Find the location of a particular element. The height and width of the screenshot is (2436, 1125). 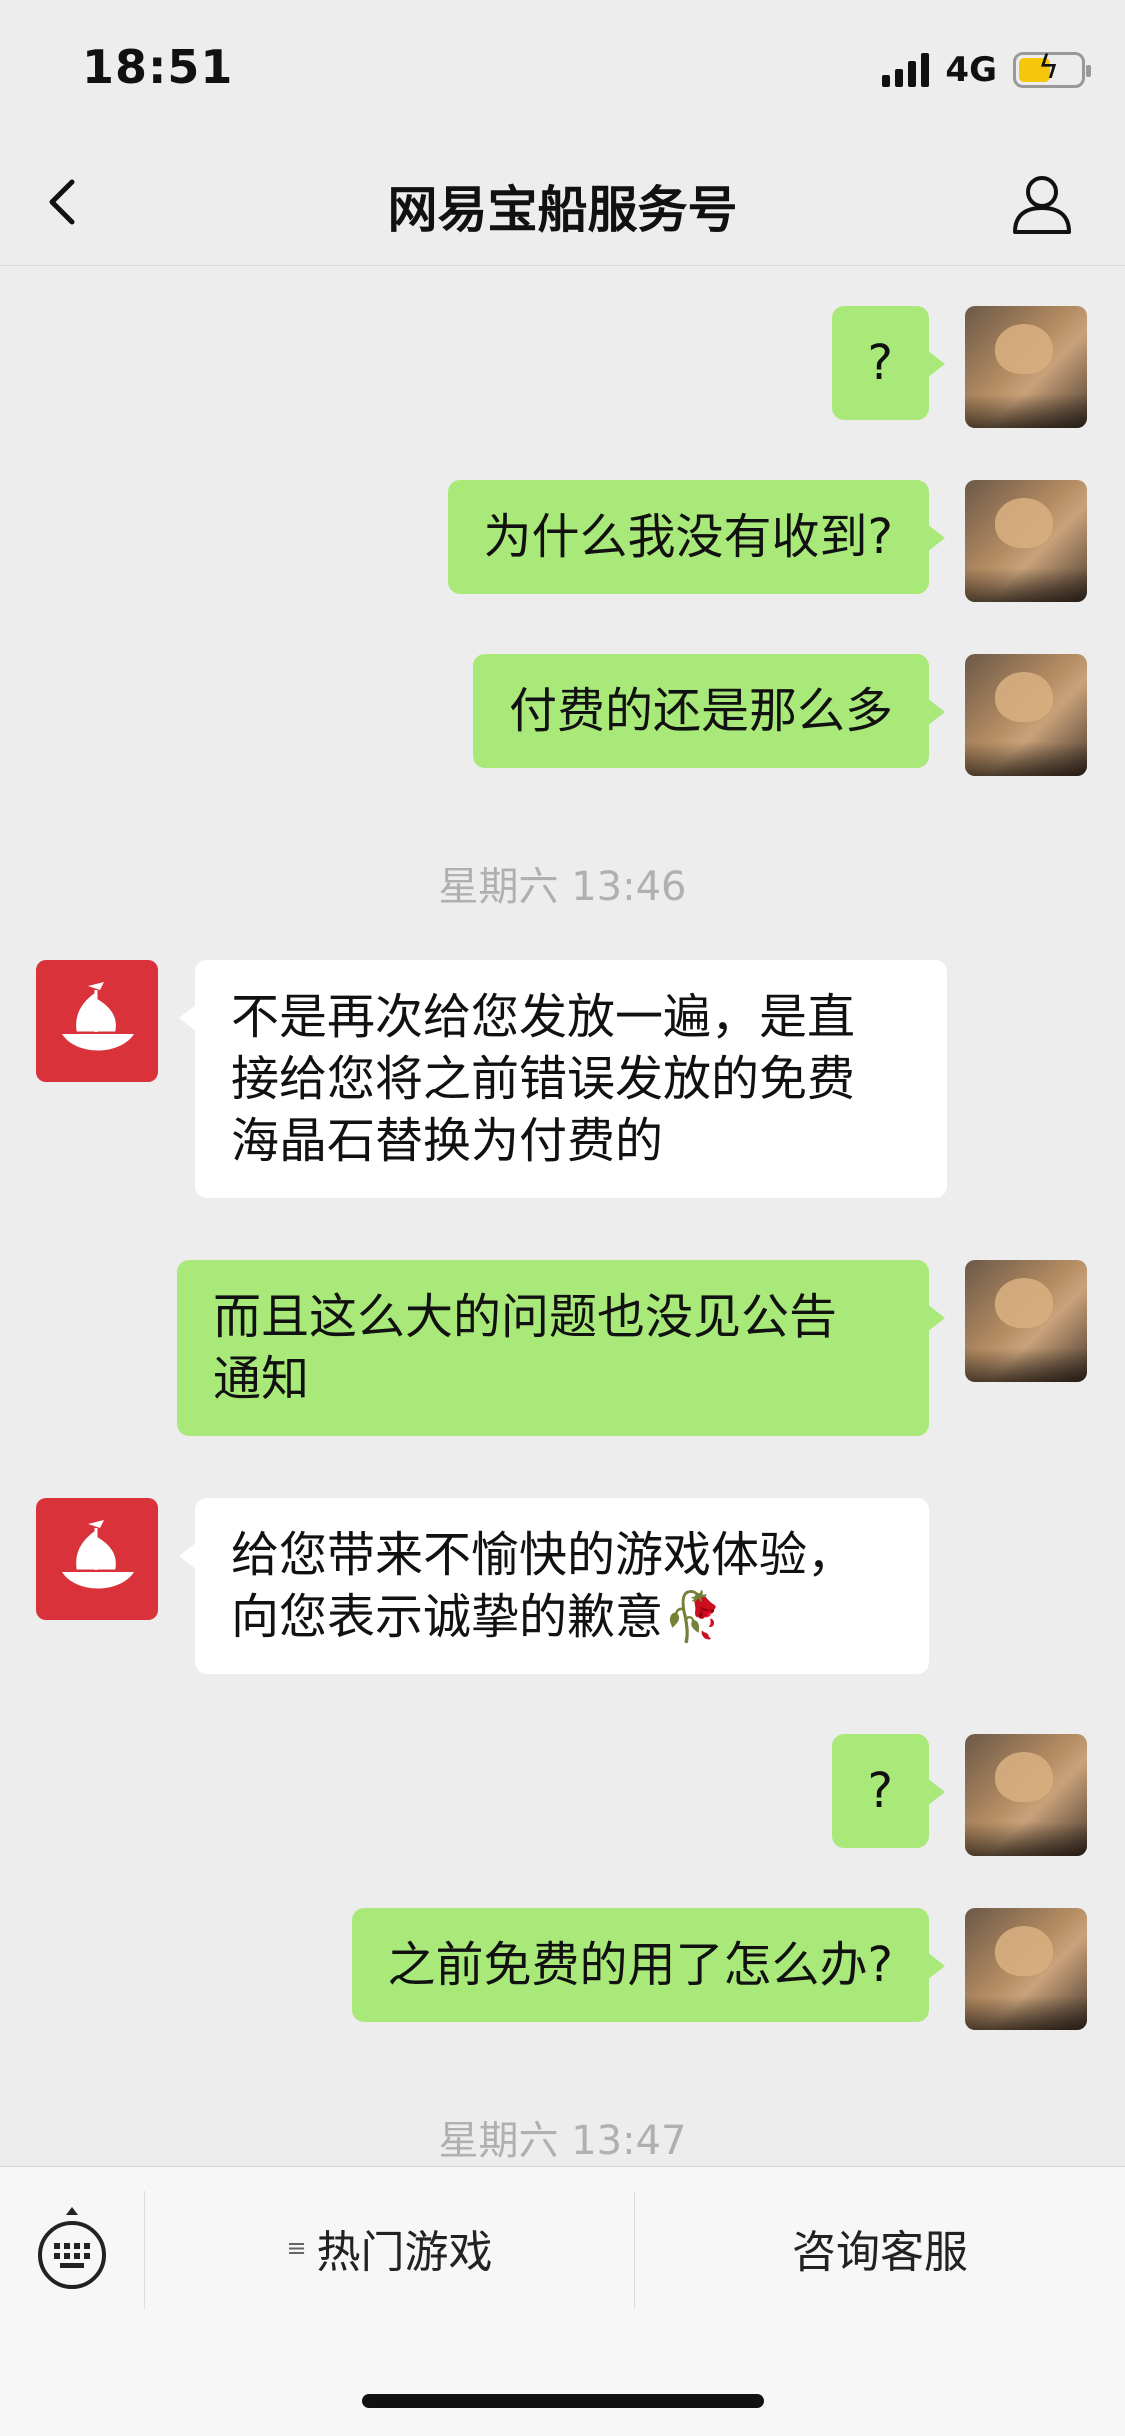

home-indicator is located at coordinates (563, 2401).